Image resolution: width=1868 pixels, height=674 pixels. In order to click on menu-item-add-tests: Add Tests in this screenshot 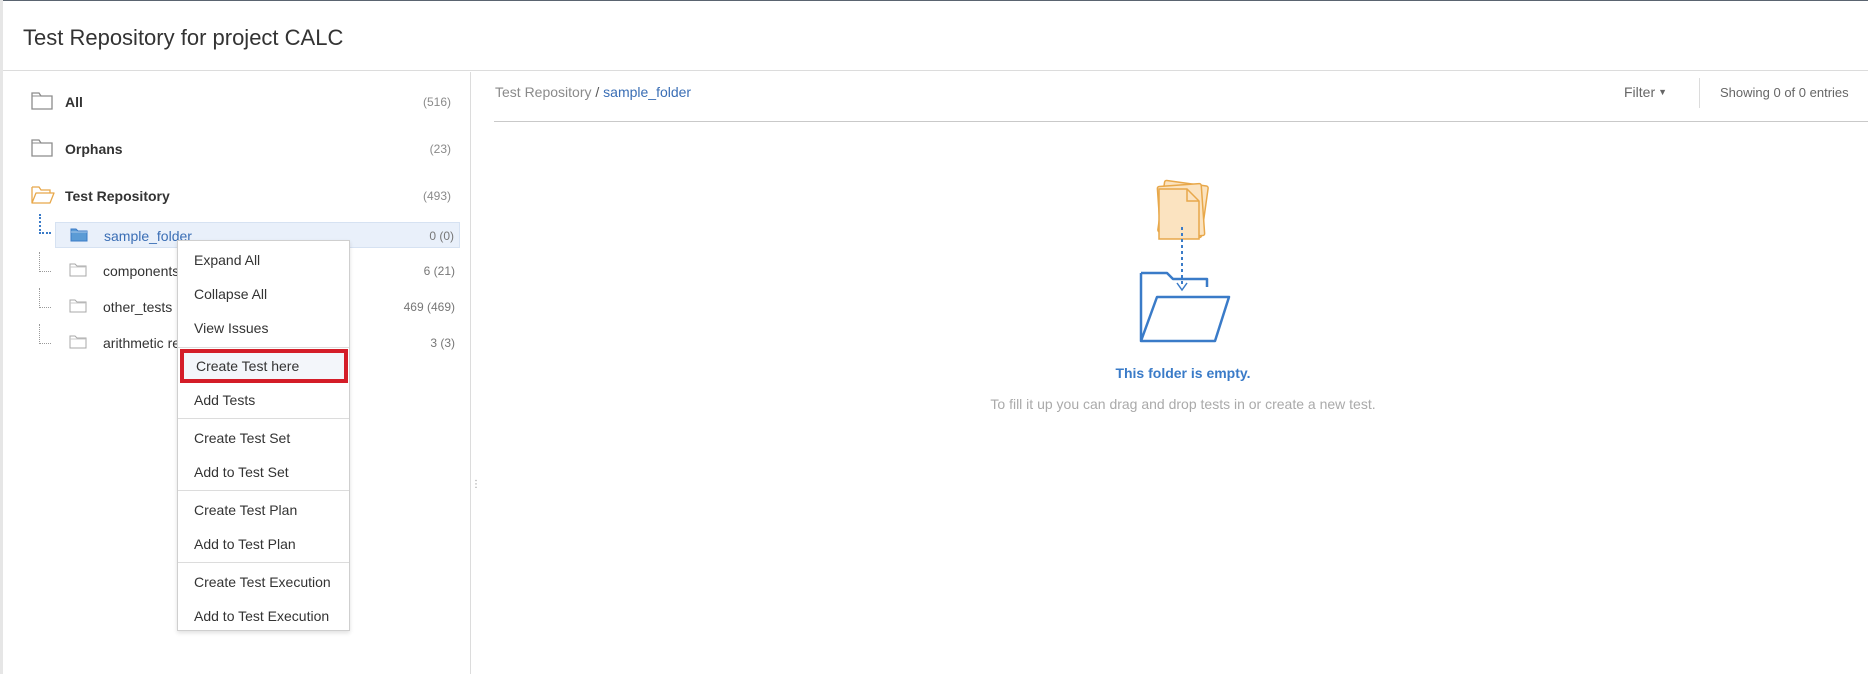, I will do `click(263, 400)`.